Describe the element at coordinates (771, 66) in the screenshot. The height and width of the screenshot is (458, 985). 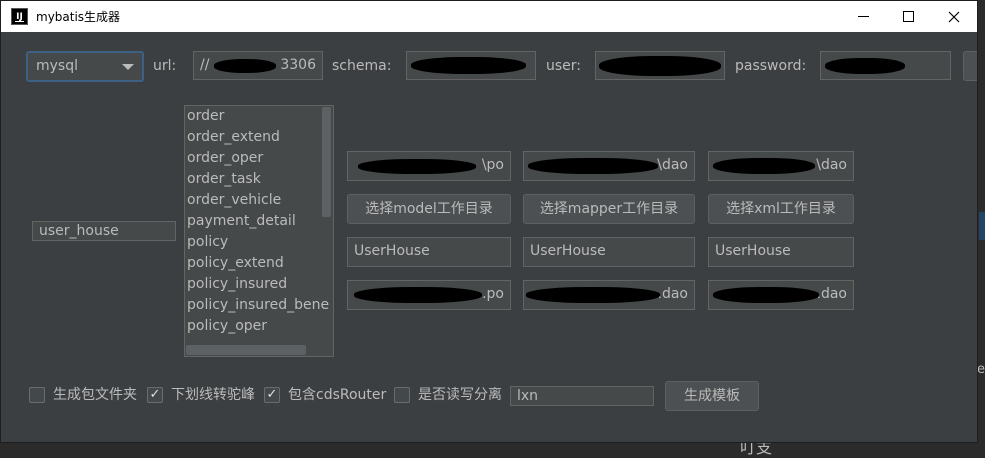
I see `password-label: password:` at that location.